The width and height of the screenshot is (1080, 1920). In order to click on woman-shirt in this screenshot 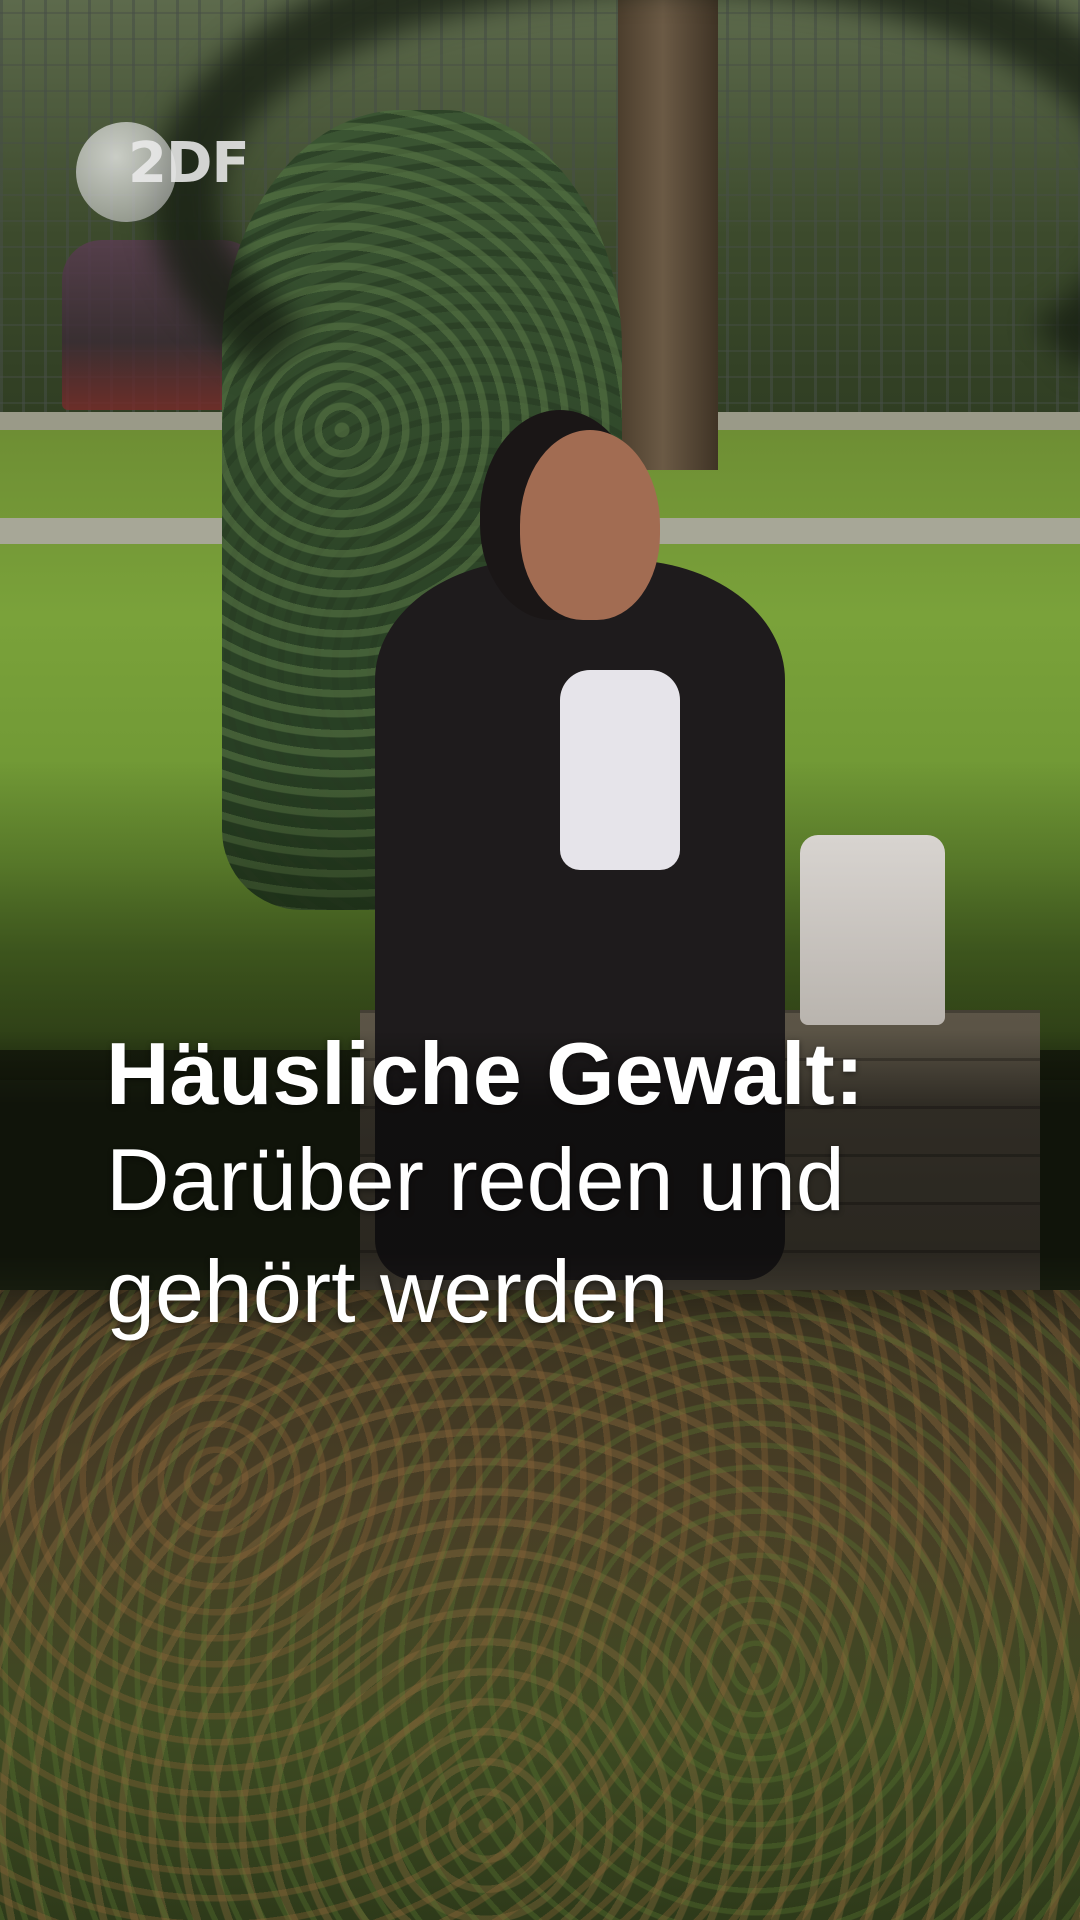, I will do `click(620, 770)`.